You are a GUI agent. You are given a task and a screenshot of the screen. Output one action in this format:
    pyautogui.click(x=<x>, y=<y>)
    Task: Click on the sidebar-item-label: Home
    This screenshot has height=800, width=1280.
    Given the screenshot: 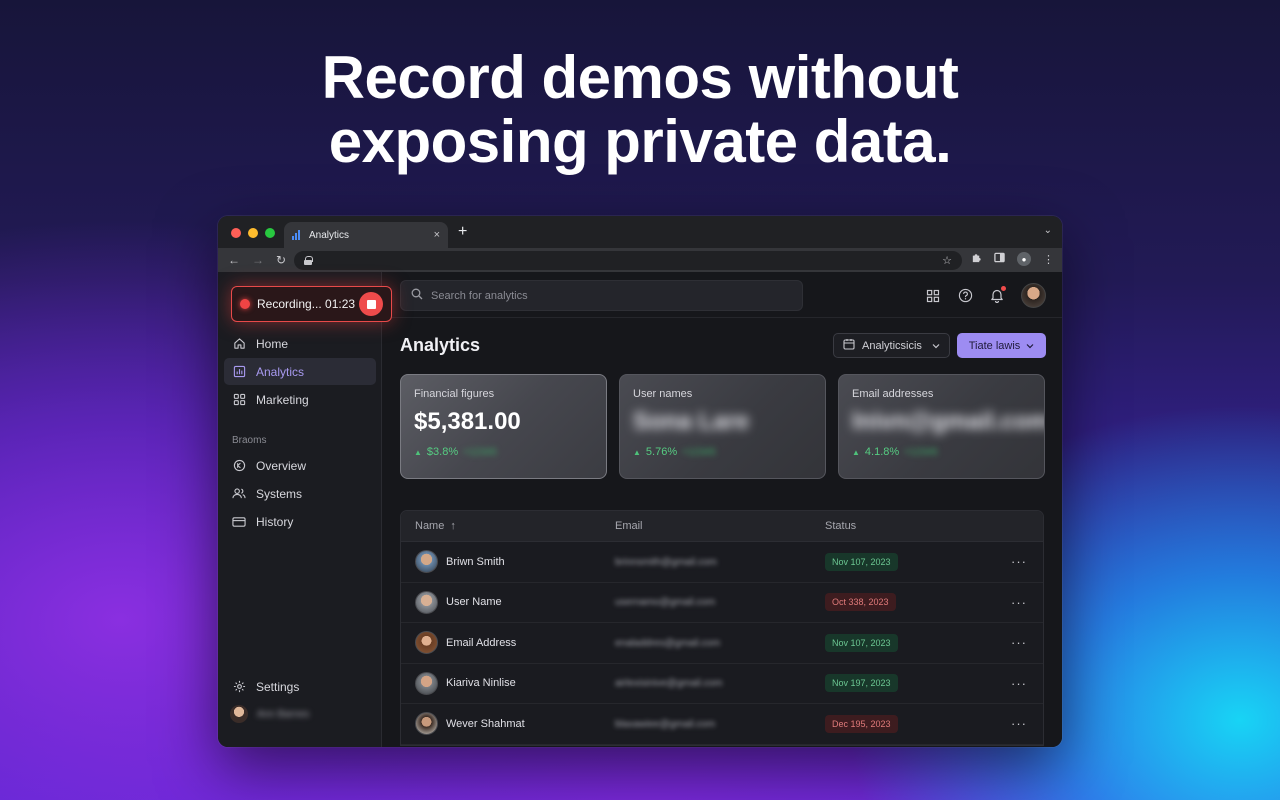 What is the action you would take?
    pyautogui.click(x=272, y=343)
    